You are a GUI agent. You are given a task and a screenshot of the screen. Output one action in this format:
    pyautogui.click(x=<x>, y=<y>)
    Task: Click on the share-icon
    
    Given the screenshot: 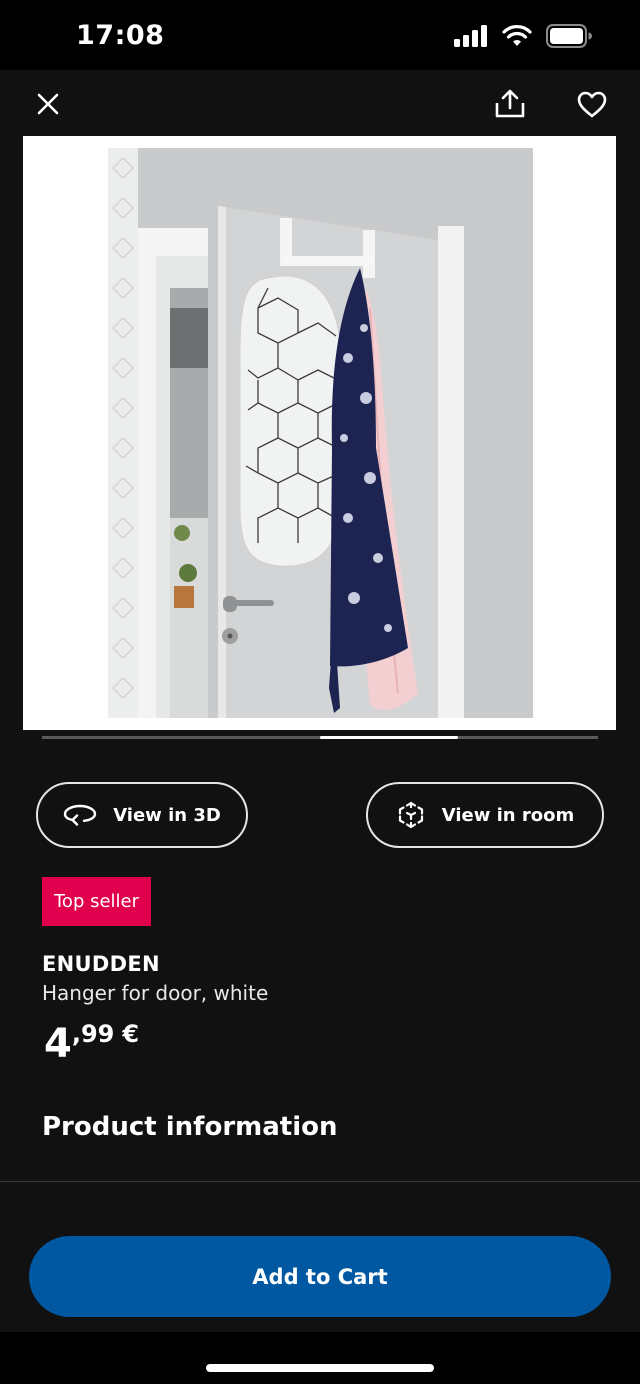 What is the action you would take?
    pyautogui.click(x=510, y=103)
    